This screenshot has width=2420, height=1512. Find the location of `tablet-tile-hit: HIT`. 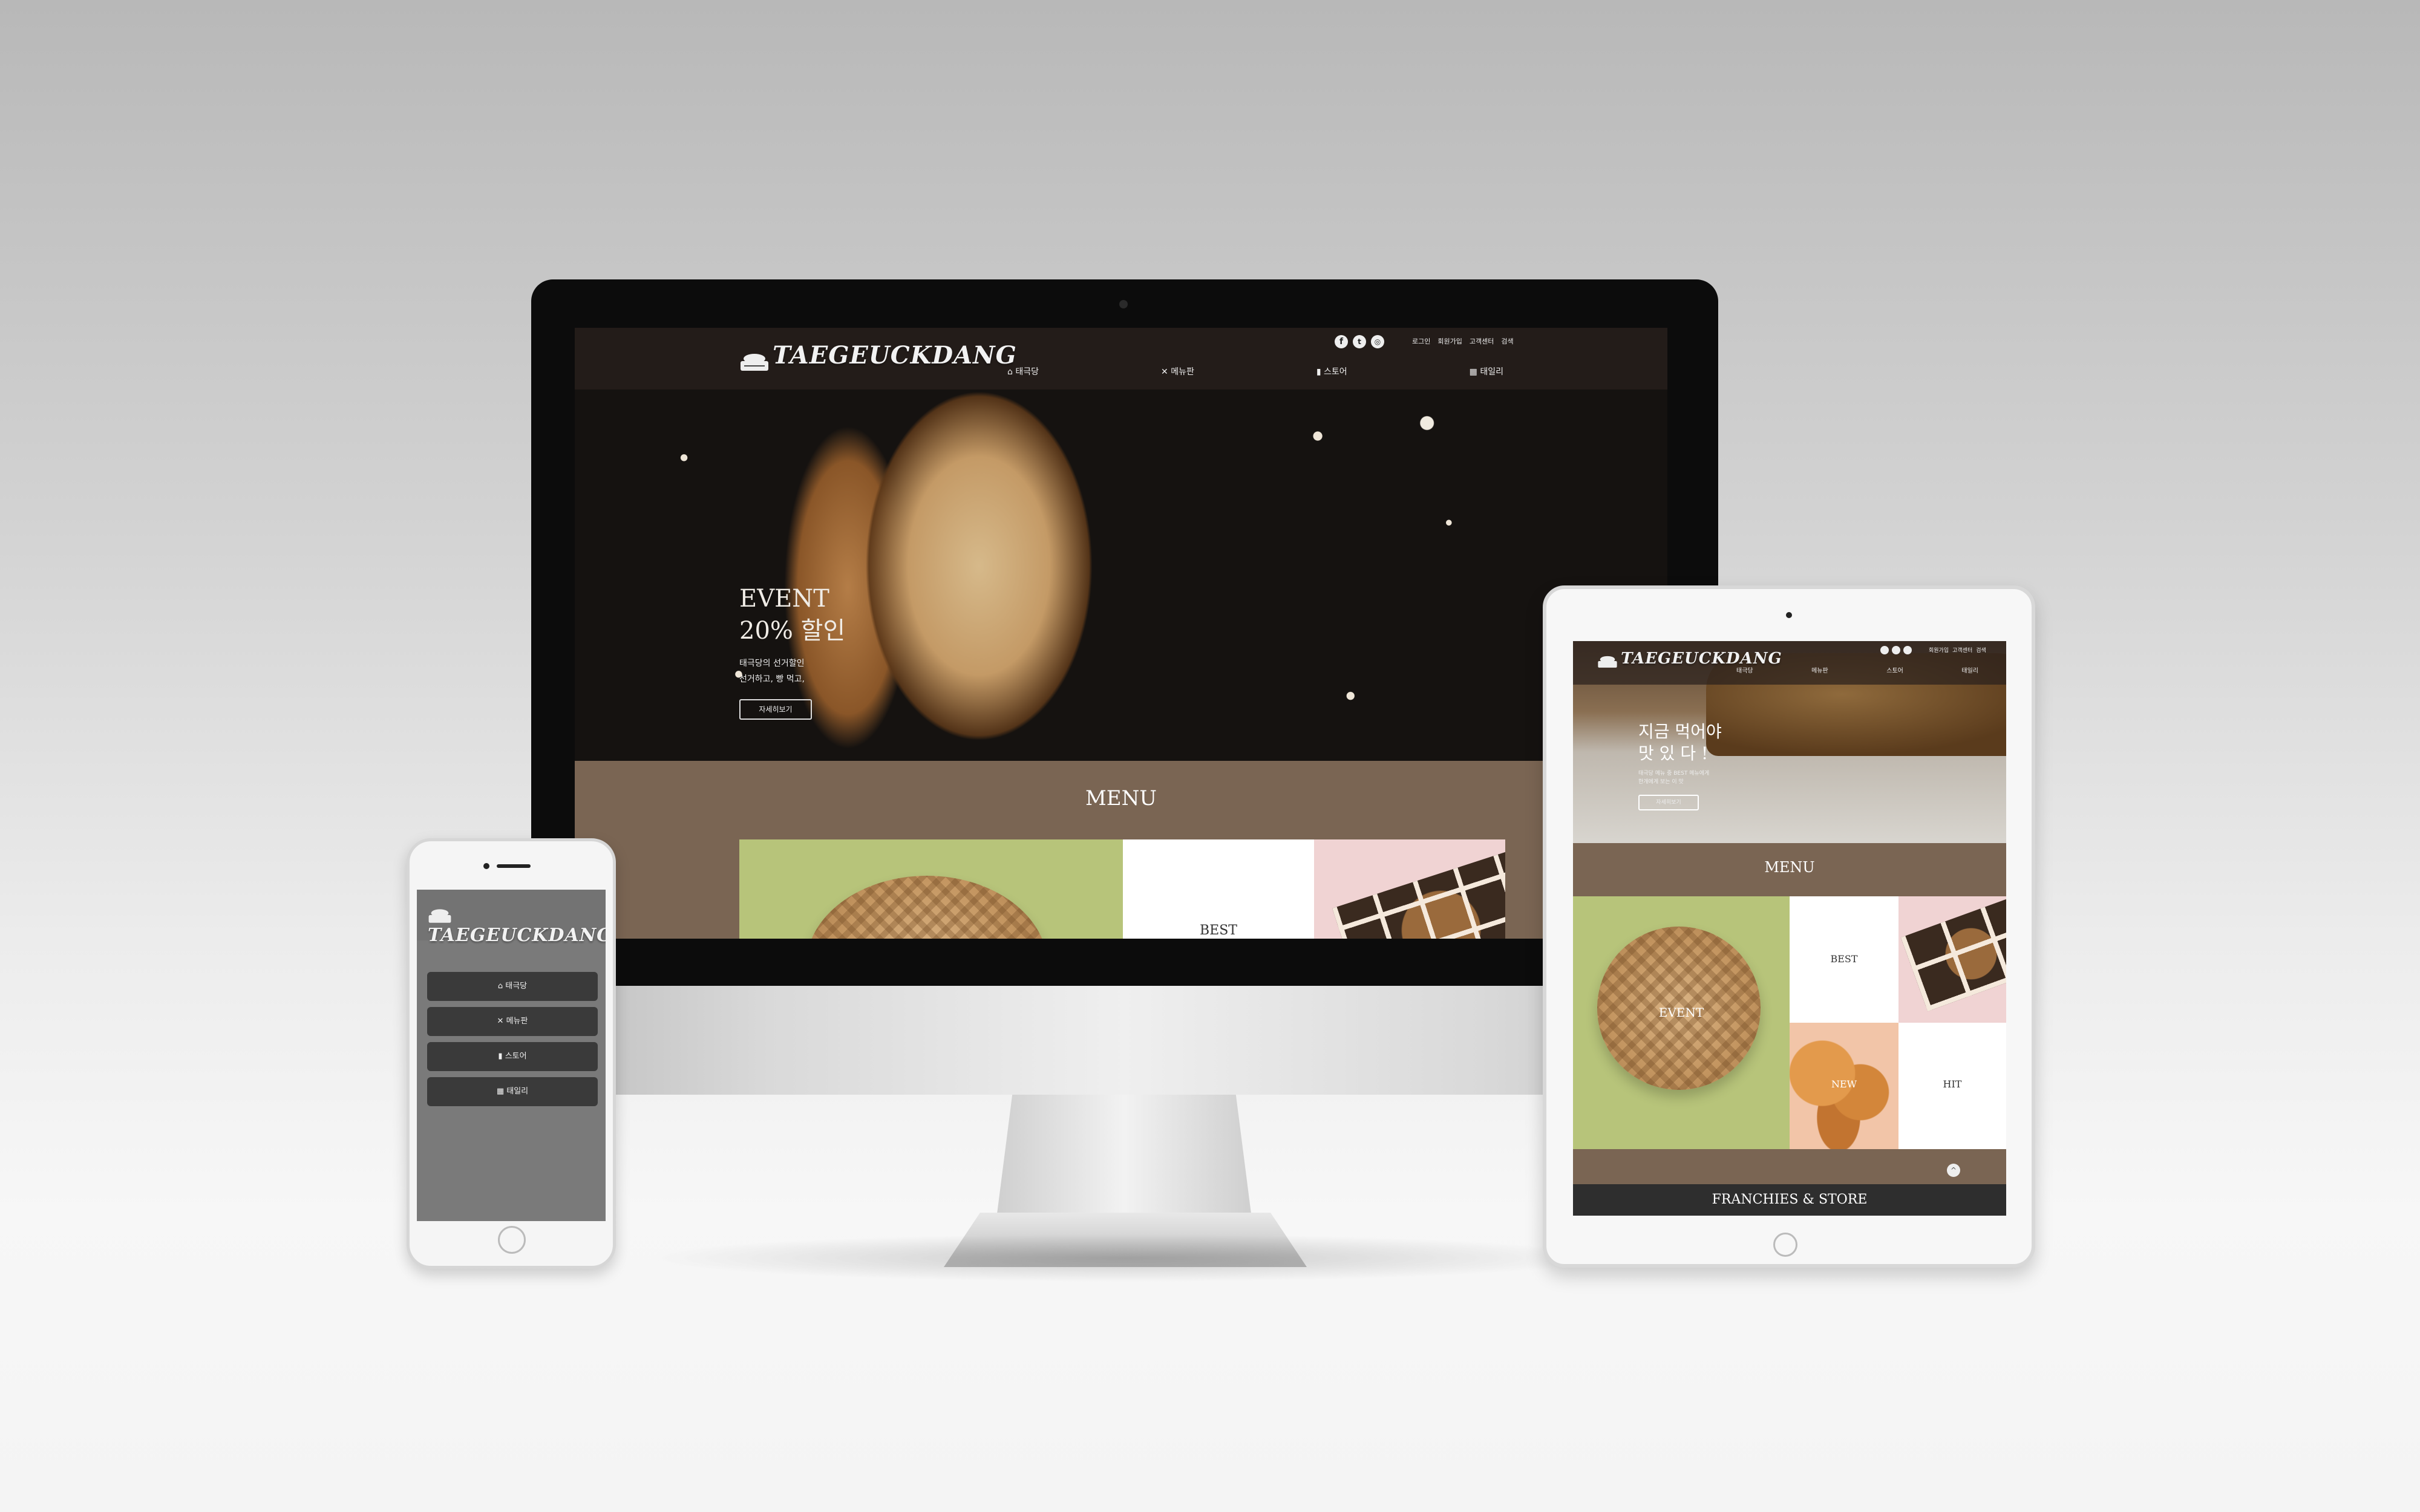

tablet-tile-hit: HIT is located at coordinates (1952, 1086).